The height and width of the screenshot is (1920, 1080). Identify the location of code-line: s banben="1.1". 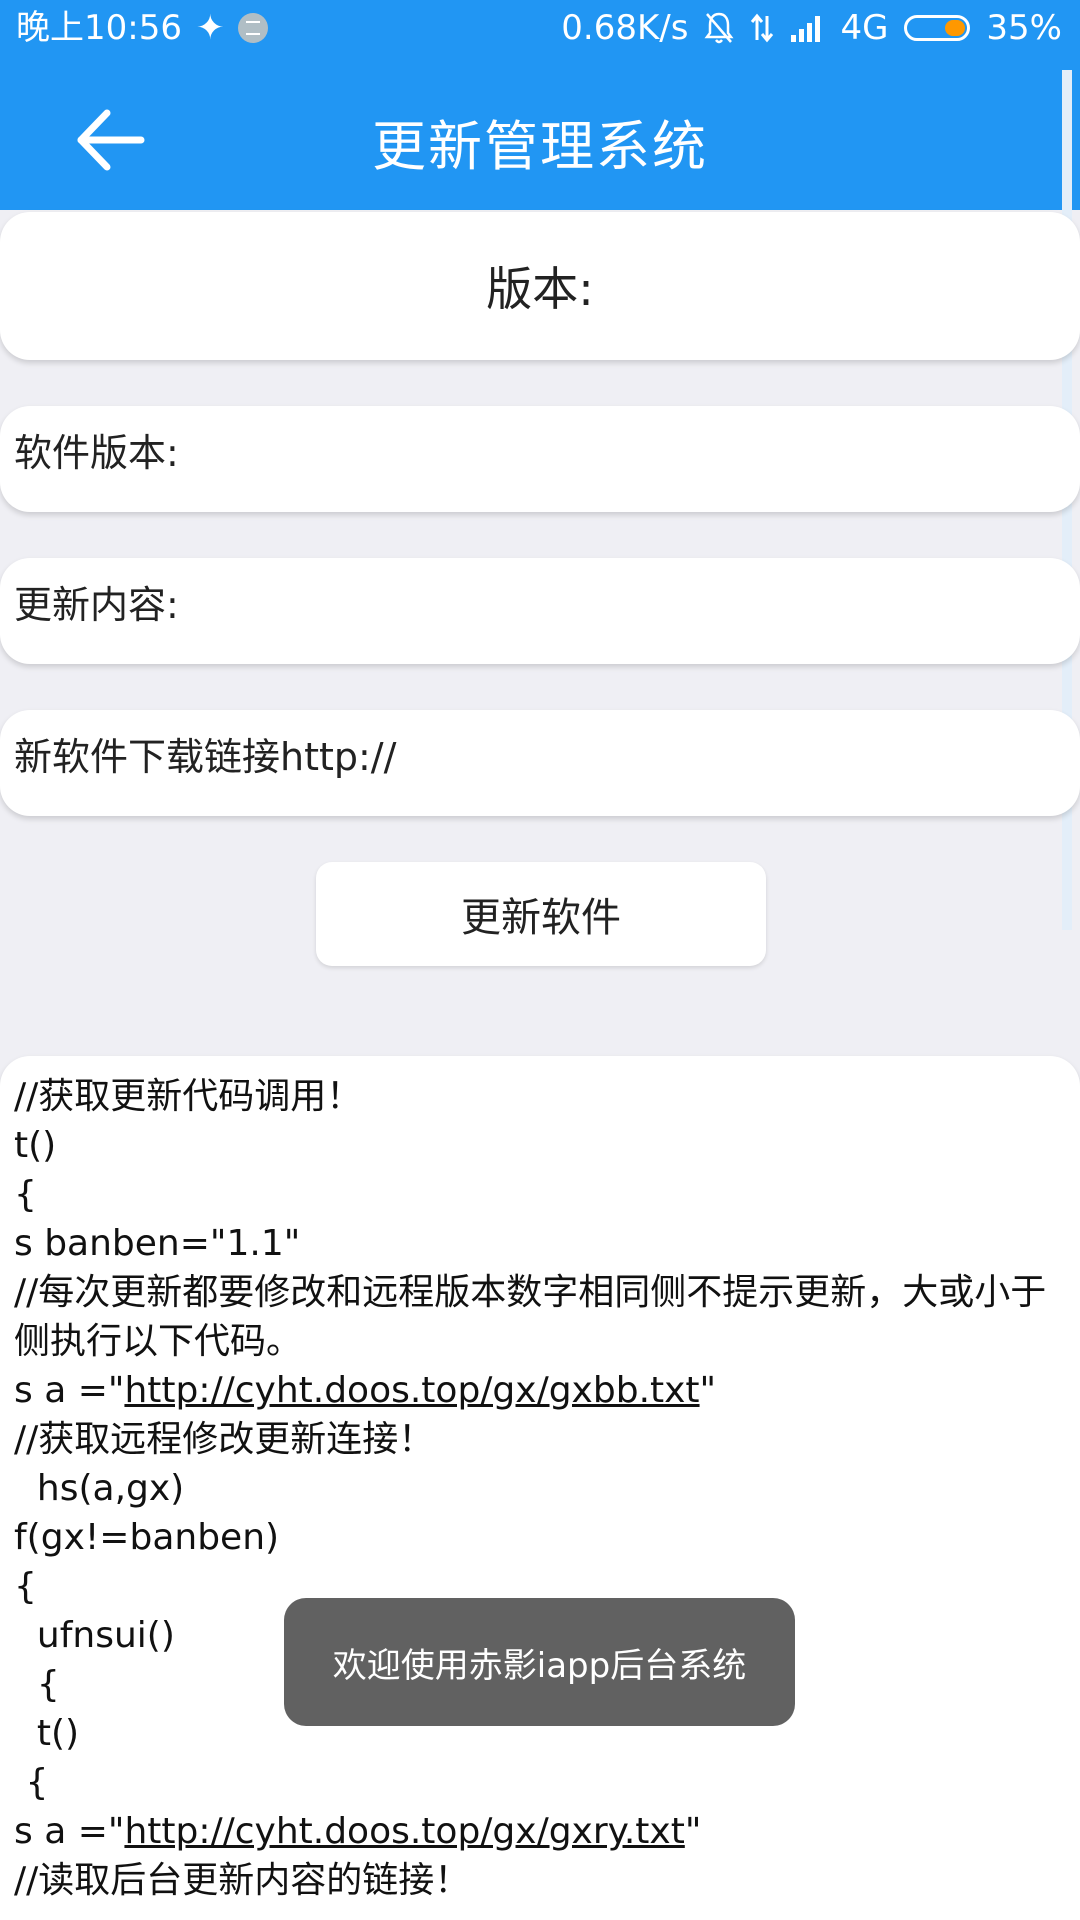
(157, 1243).